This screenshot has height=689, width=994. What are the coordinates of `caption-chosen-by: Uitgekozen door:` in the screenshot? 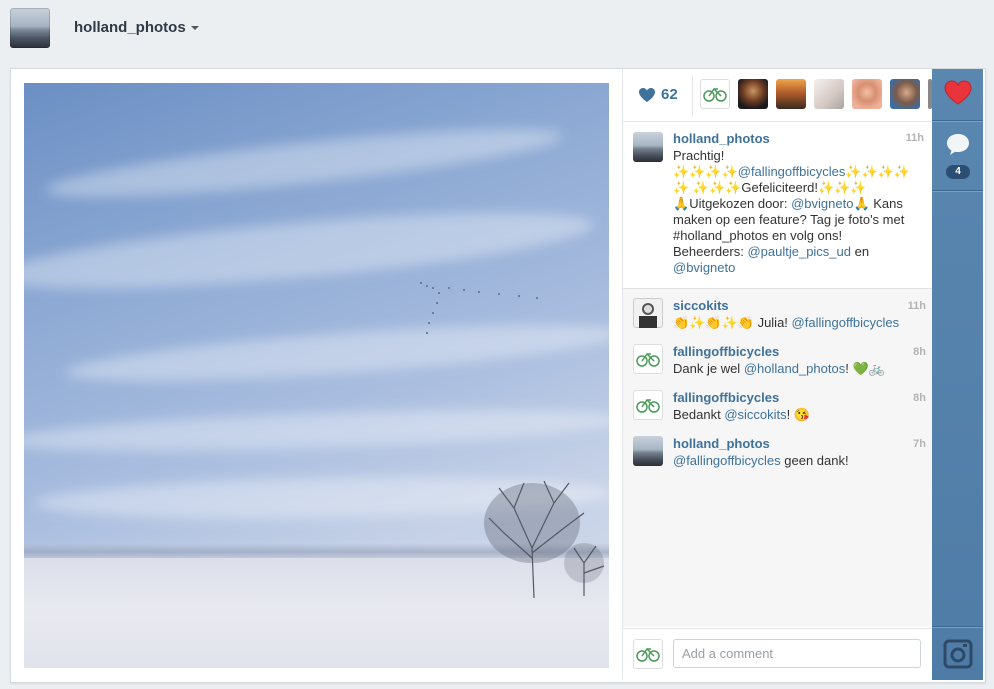 It's located at (738, 203).